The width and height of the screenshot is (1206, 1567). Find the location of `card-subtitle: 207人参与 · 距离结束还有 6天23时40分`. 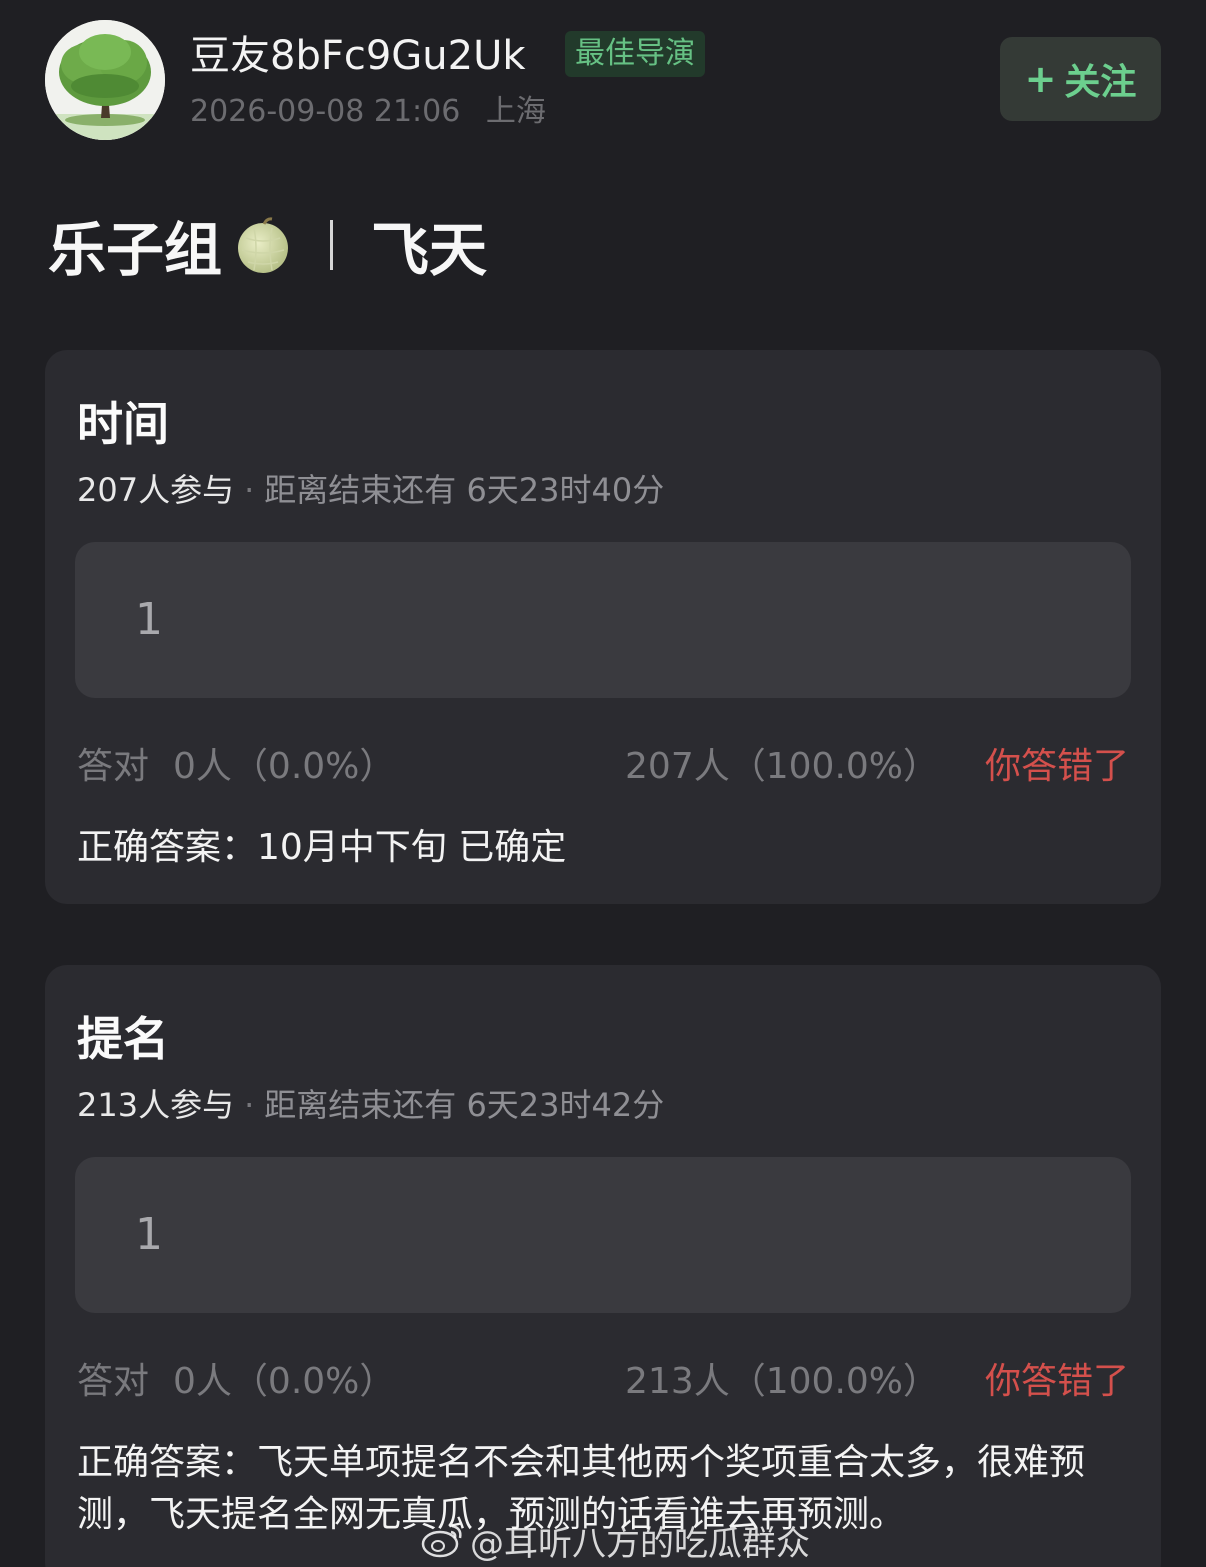

card-subtitle: 207人参与 · 距离结束还有 6天23时40分 is located at coordinates (370, 490).